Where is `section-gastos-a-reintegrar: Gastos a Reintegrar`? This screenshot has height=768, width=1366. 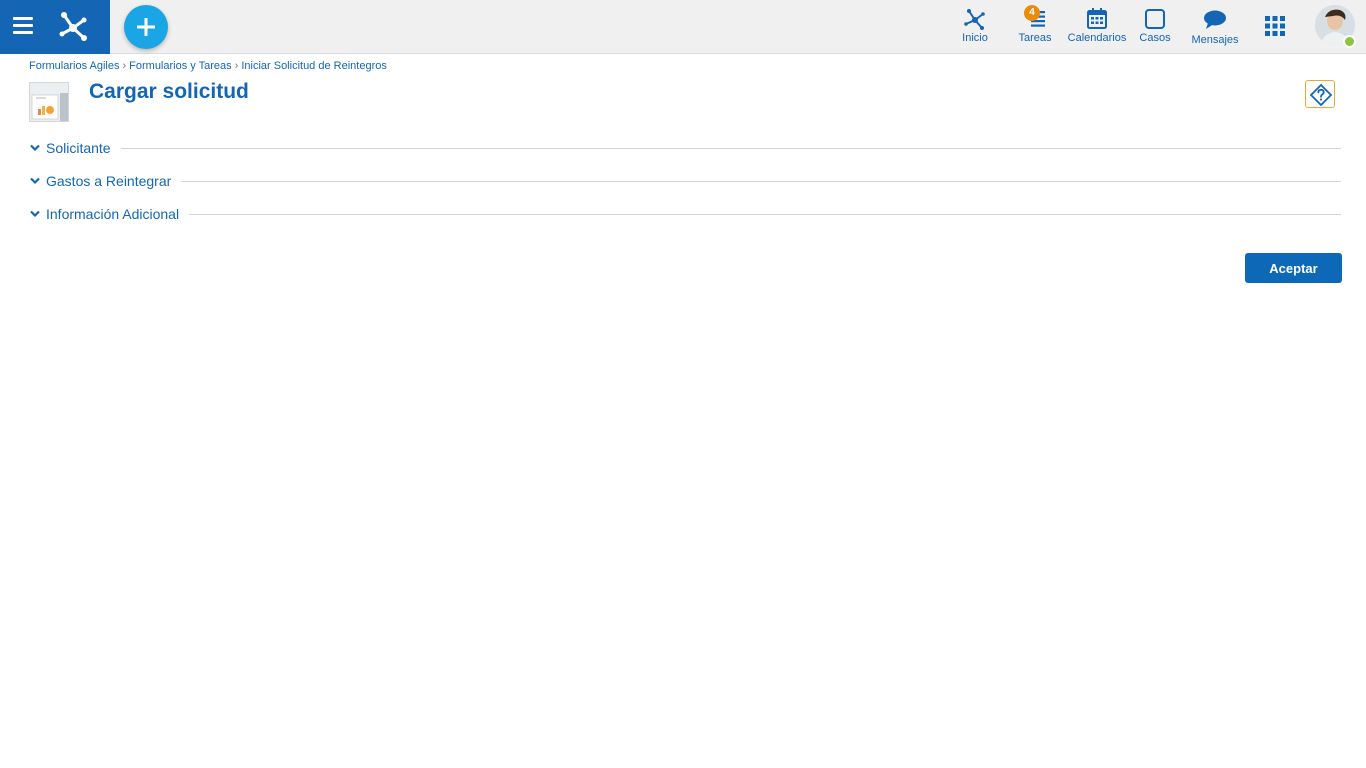
section-gastos-a-reintegrar: Gastos a Reintegrar is located at coordinates (685, 181).